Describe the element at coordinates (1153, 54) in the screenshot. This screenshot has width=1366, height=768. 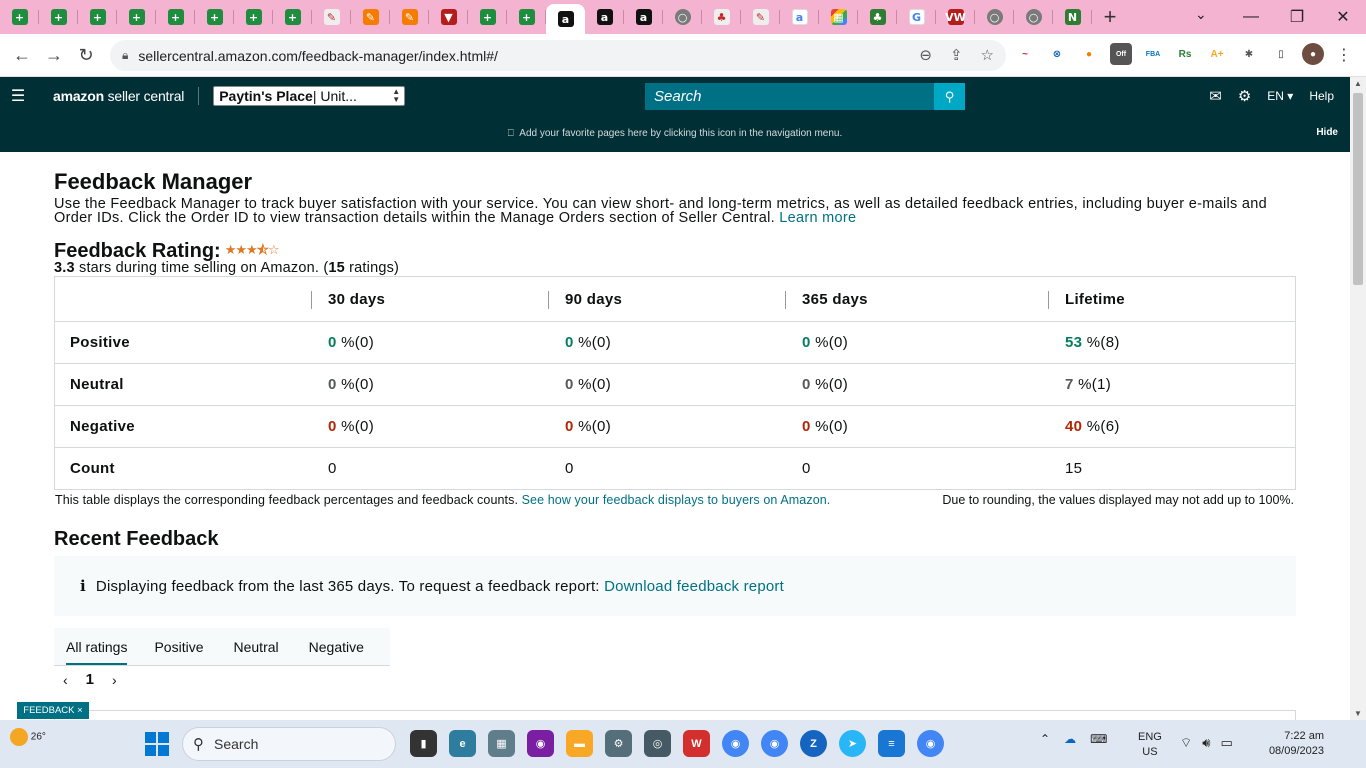
I see `extension-icon: FBA` at that location.